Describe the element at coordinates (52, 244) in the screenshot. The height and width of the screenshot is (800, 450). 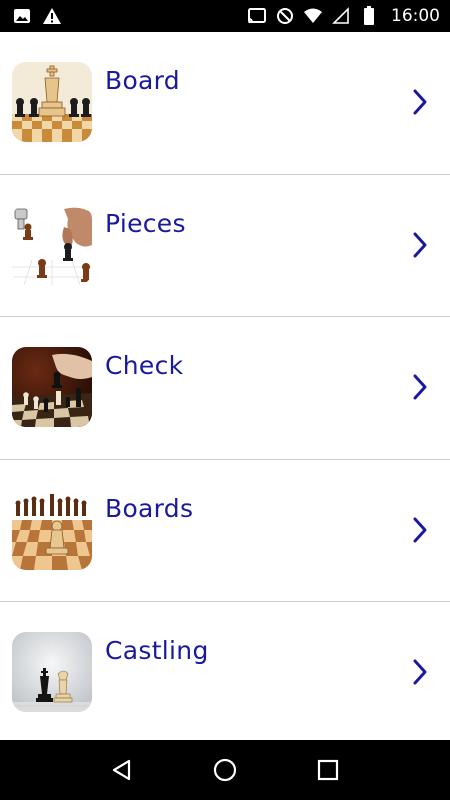
I see `pieces-thumbnail` at that location.